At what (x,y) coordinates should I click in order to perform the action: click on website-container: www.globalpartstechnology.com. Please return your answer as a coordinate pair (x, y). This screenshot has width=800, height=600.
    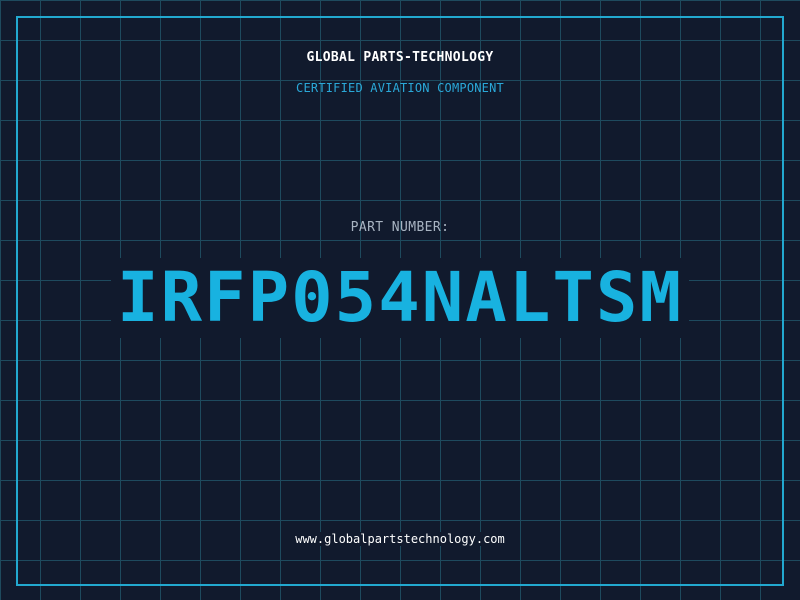
    Looking at the image, I should click on (400, 539).